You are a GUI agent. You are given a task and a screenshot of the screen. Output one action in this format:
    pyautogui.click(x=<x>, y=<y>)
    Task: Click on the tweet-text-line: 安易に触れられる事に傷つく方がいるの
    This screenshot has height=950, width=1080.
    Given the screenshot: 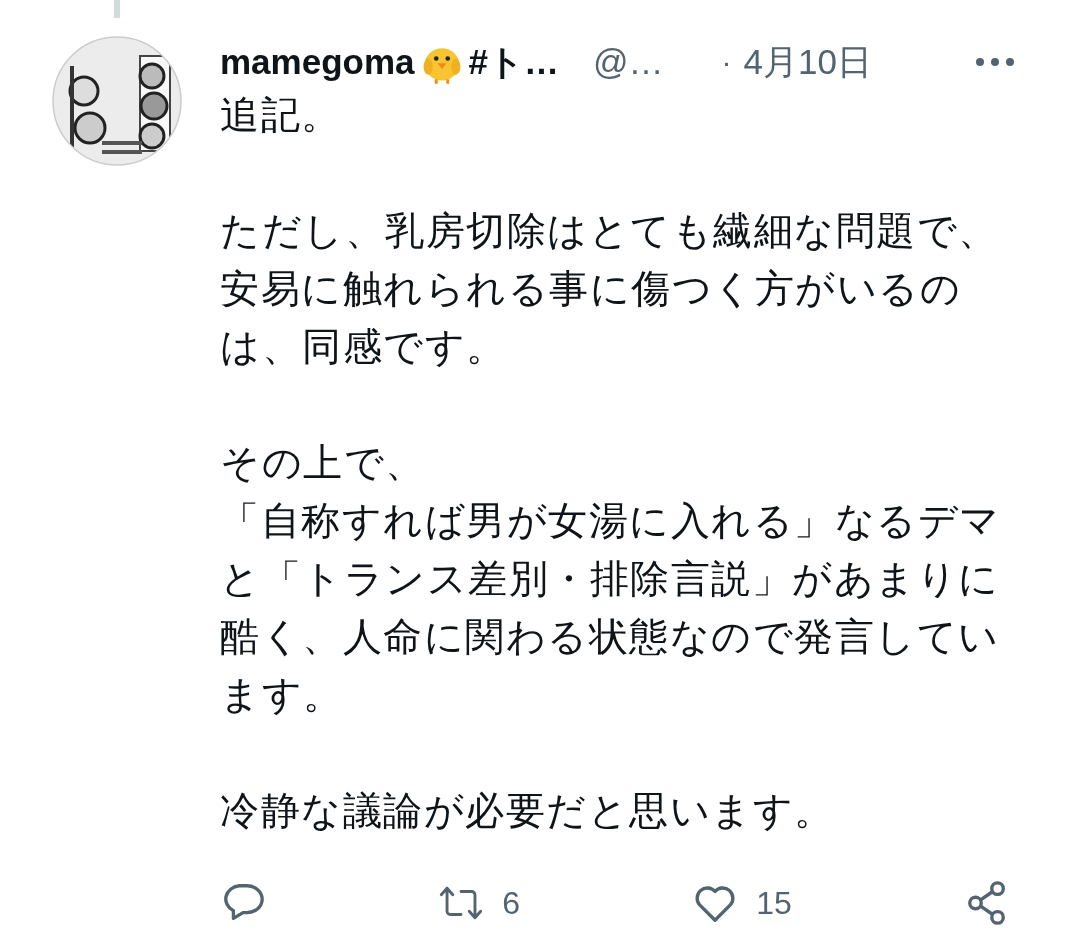 What is the action you would take?
    pyautogui.click(x=590, y=289)
    